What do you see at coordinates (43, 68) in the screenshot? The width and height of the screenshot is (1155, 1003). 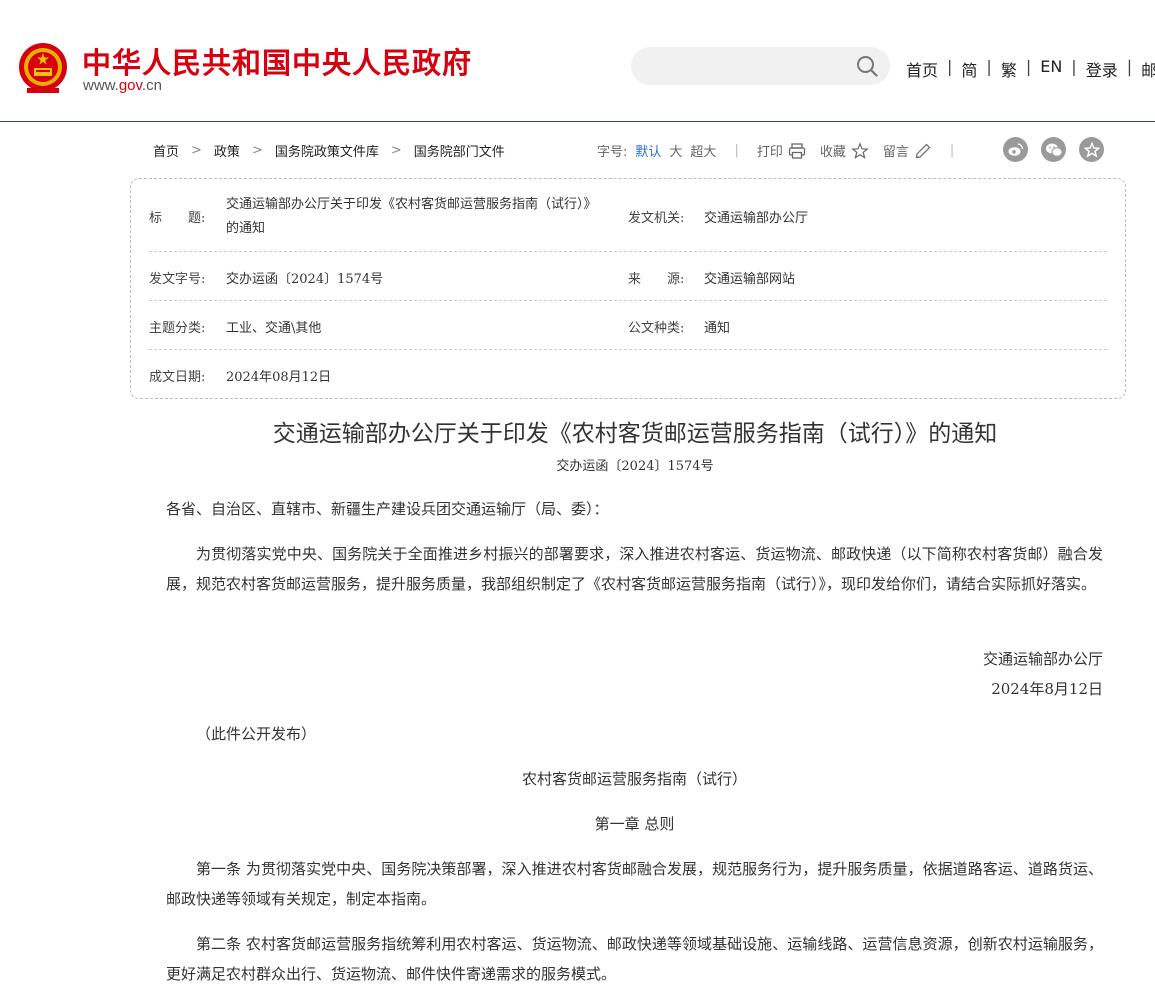 I see `national-emblem-icon` at bounding box center [43, 68].